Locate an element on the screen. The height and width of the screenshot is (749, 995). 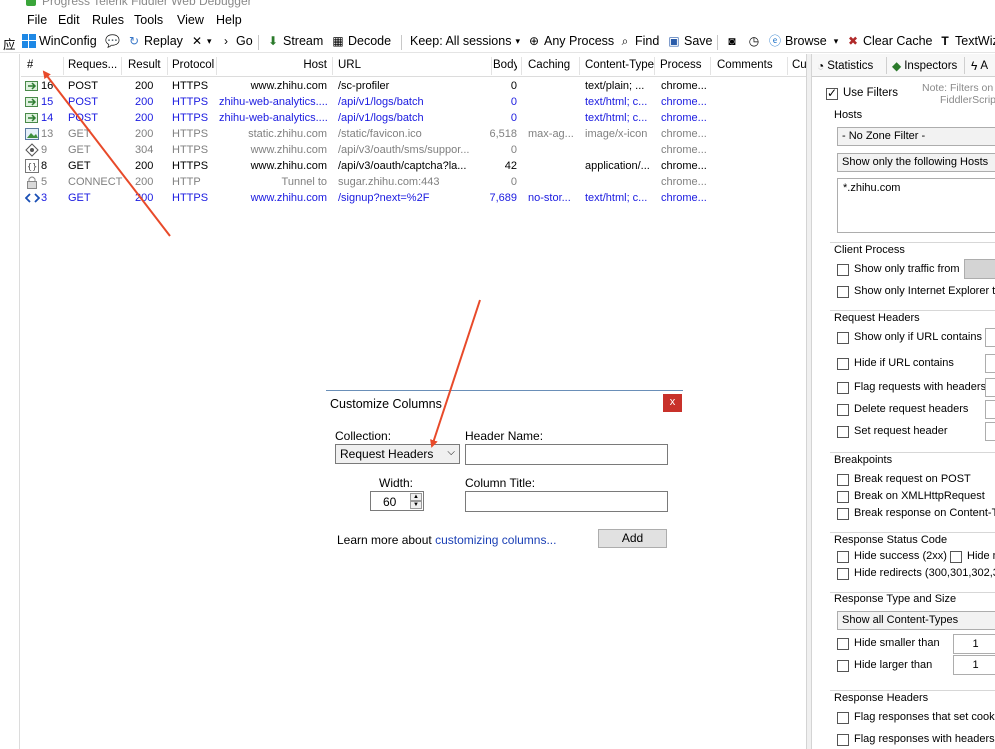
toolbar-separator is located at coordinates (258, 42).